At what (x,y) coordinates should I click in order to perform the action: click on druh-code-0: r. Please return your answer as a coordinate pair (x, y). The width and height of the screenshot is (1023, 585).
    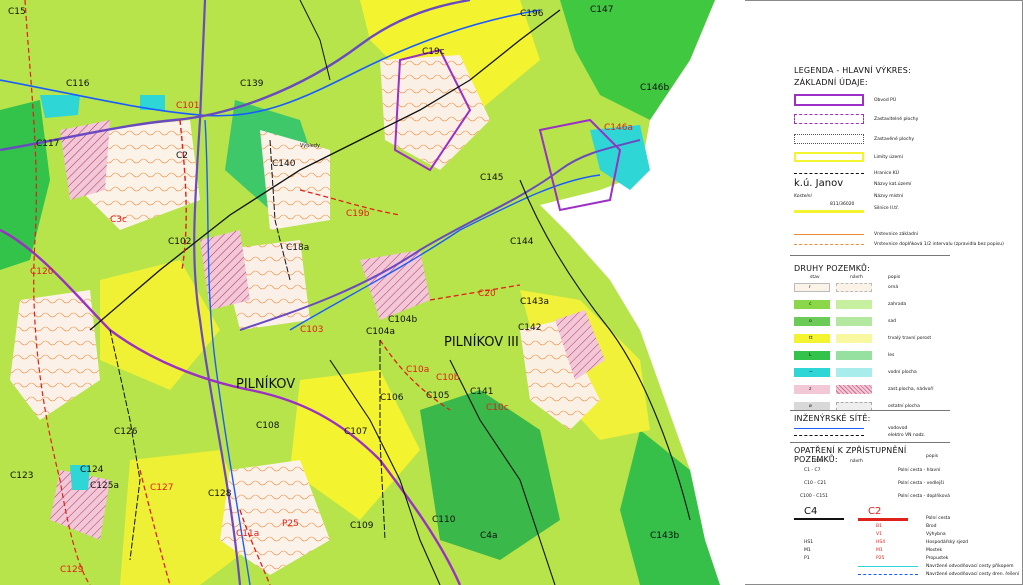
    Looking at the image, I should click on (810, 287).